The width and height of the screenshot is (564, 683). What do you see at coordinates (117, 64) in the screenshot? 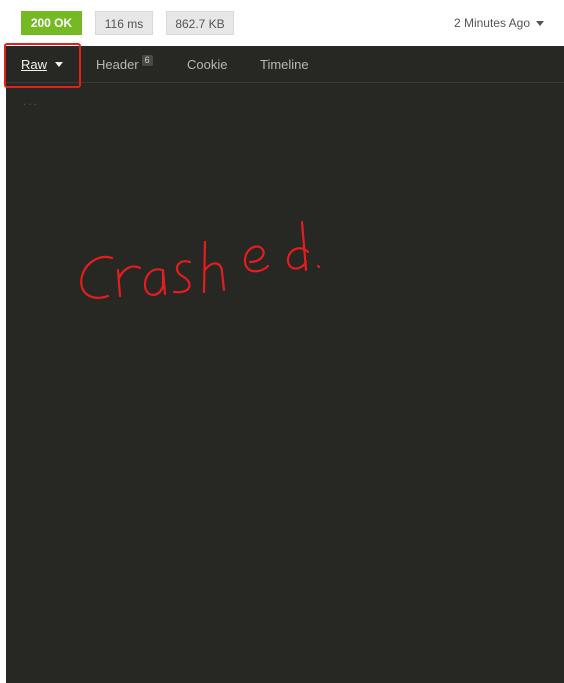
I see `tab-header-label: Header` at bounding box center [117, 64].